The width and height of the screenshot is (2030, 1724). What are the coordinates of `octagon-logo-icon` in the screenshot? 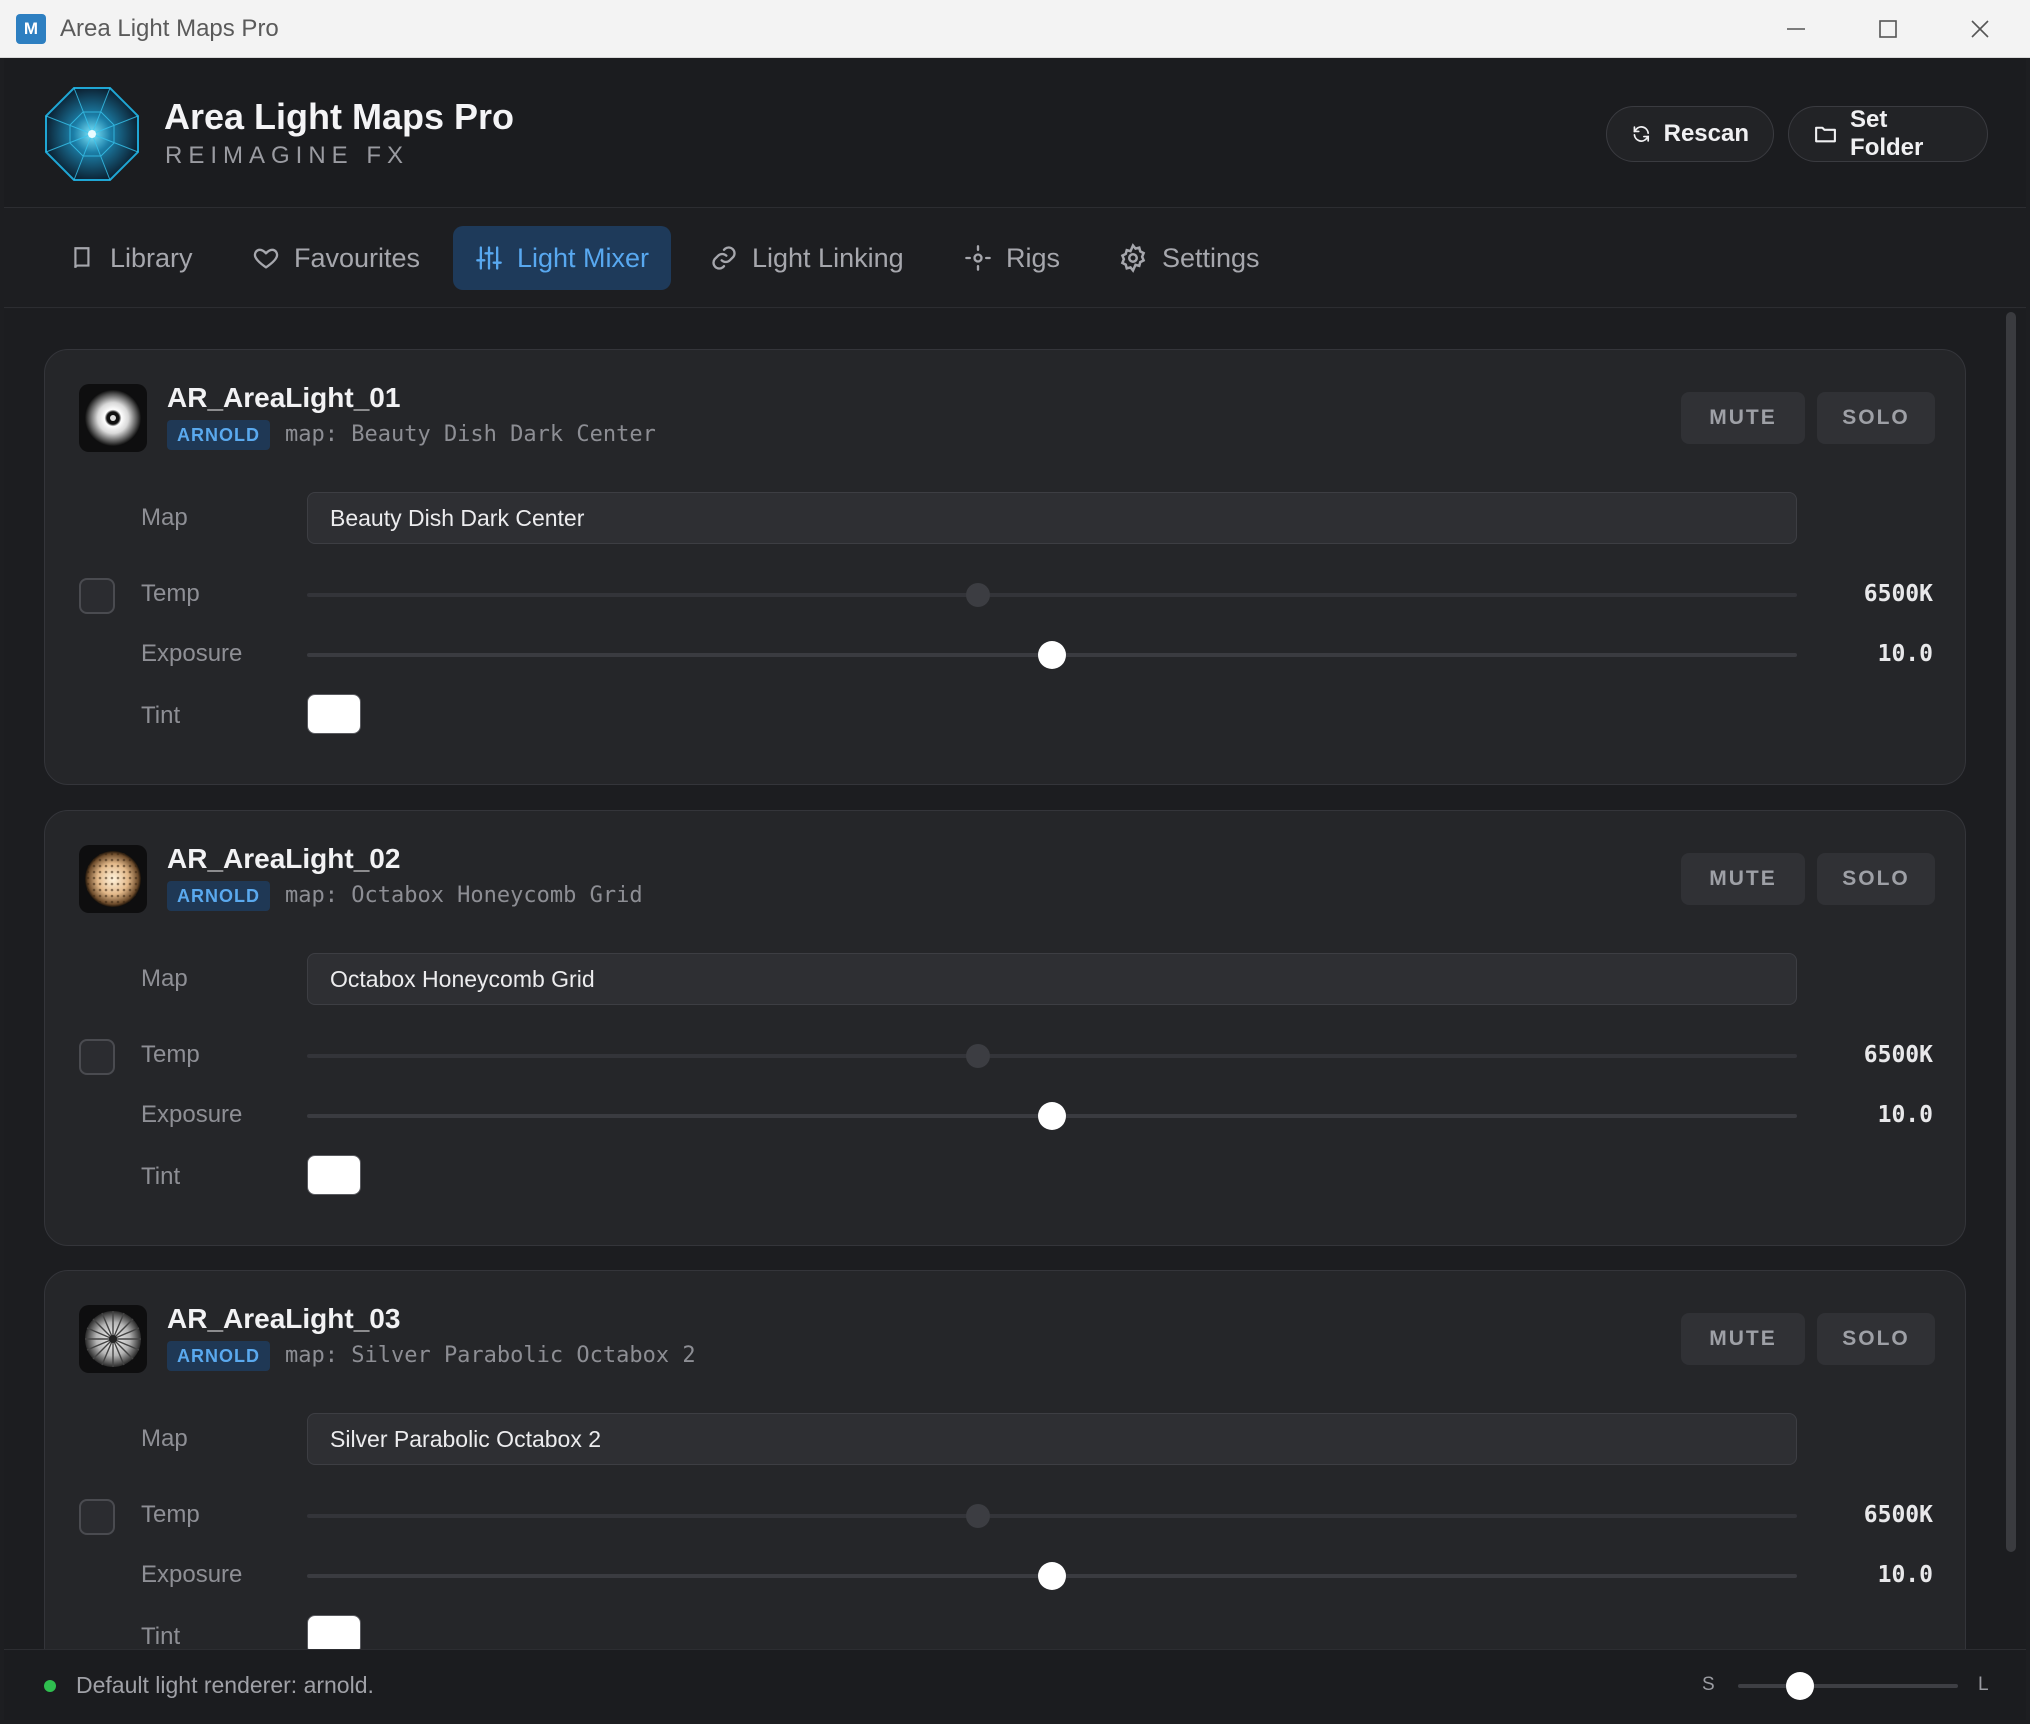 It's located at (92, 134).